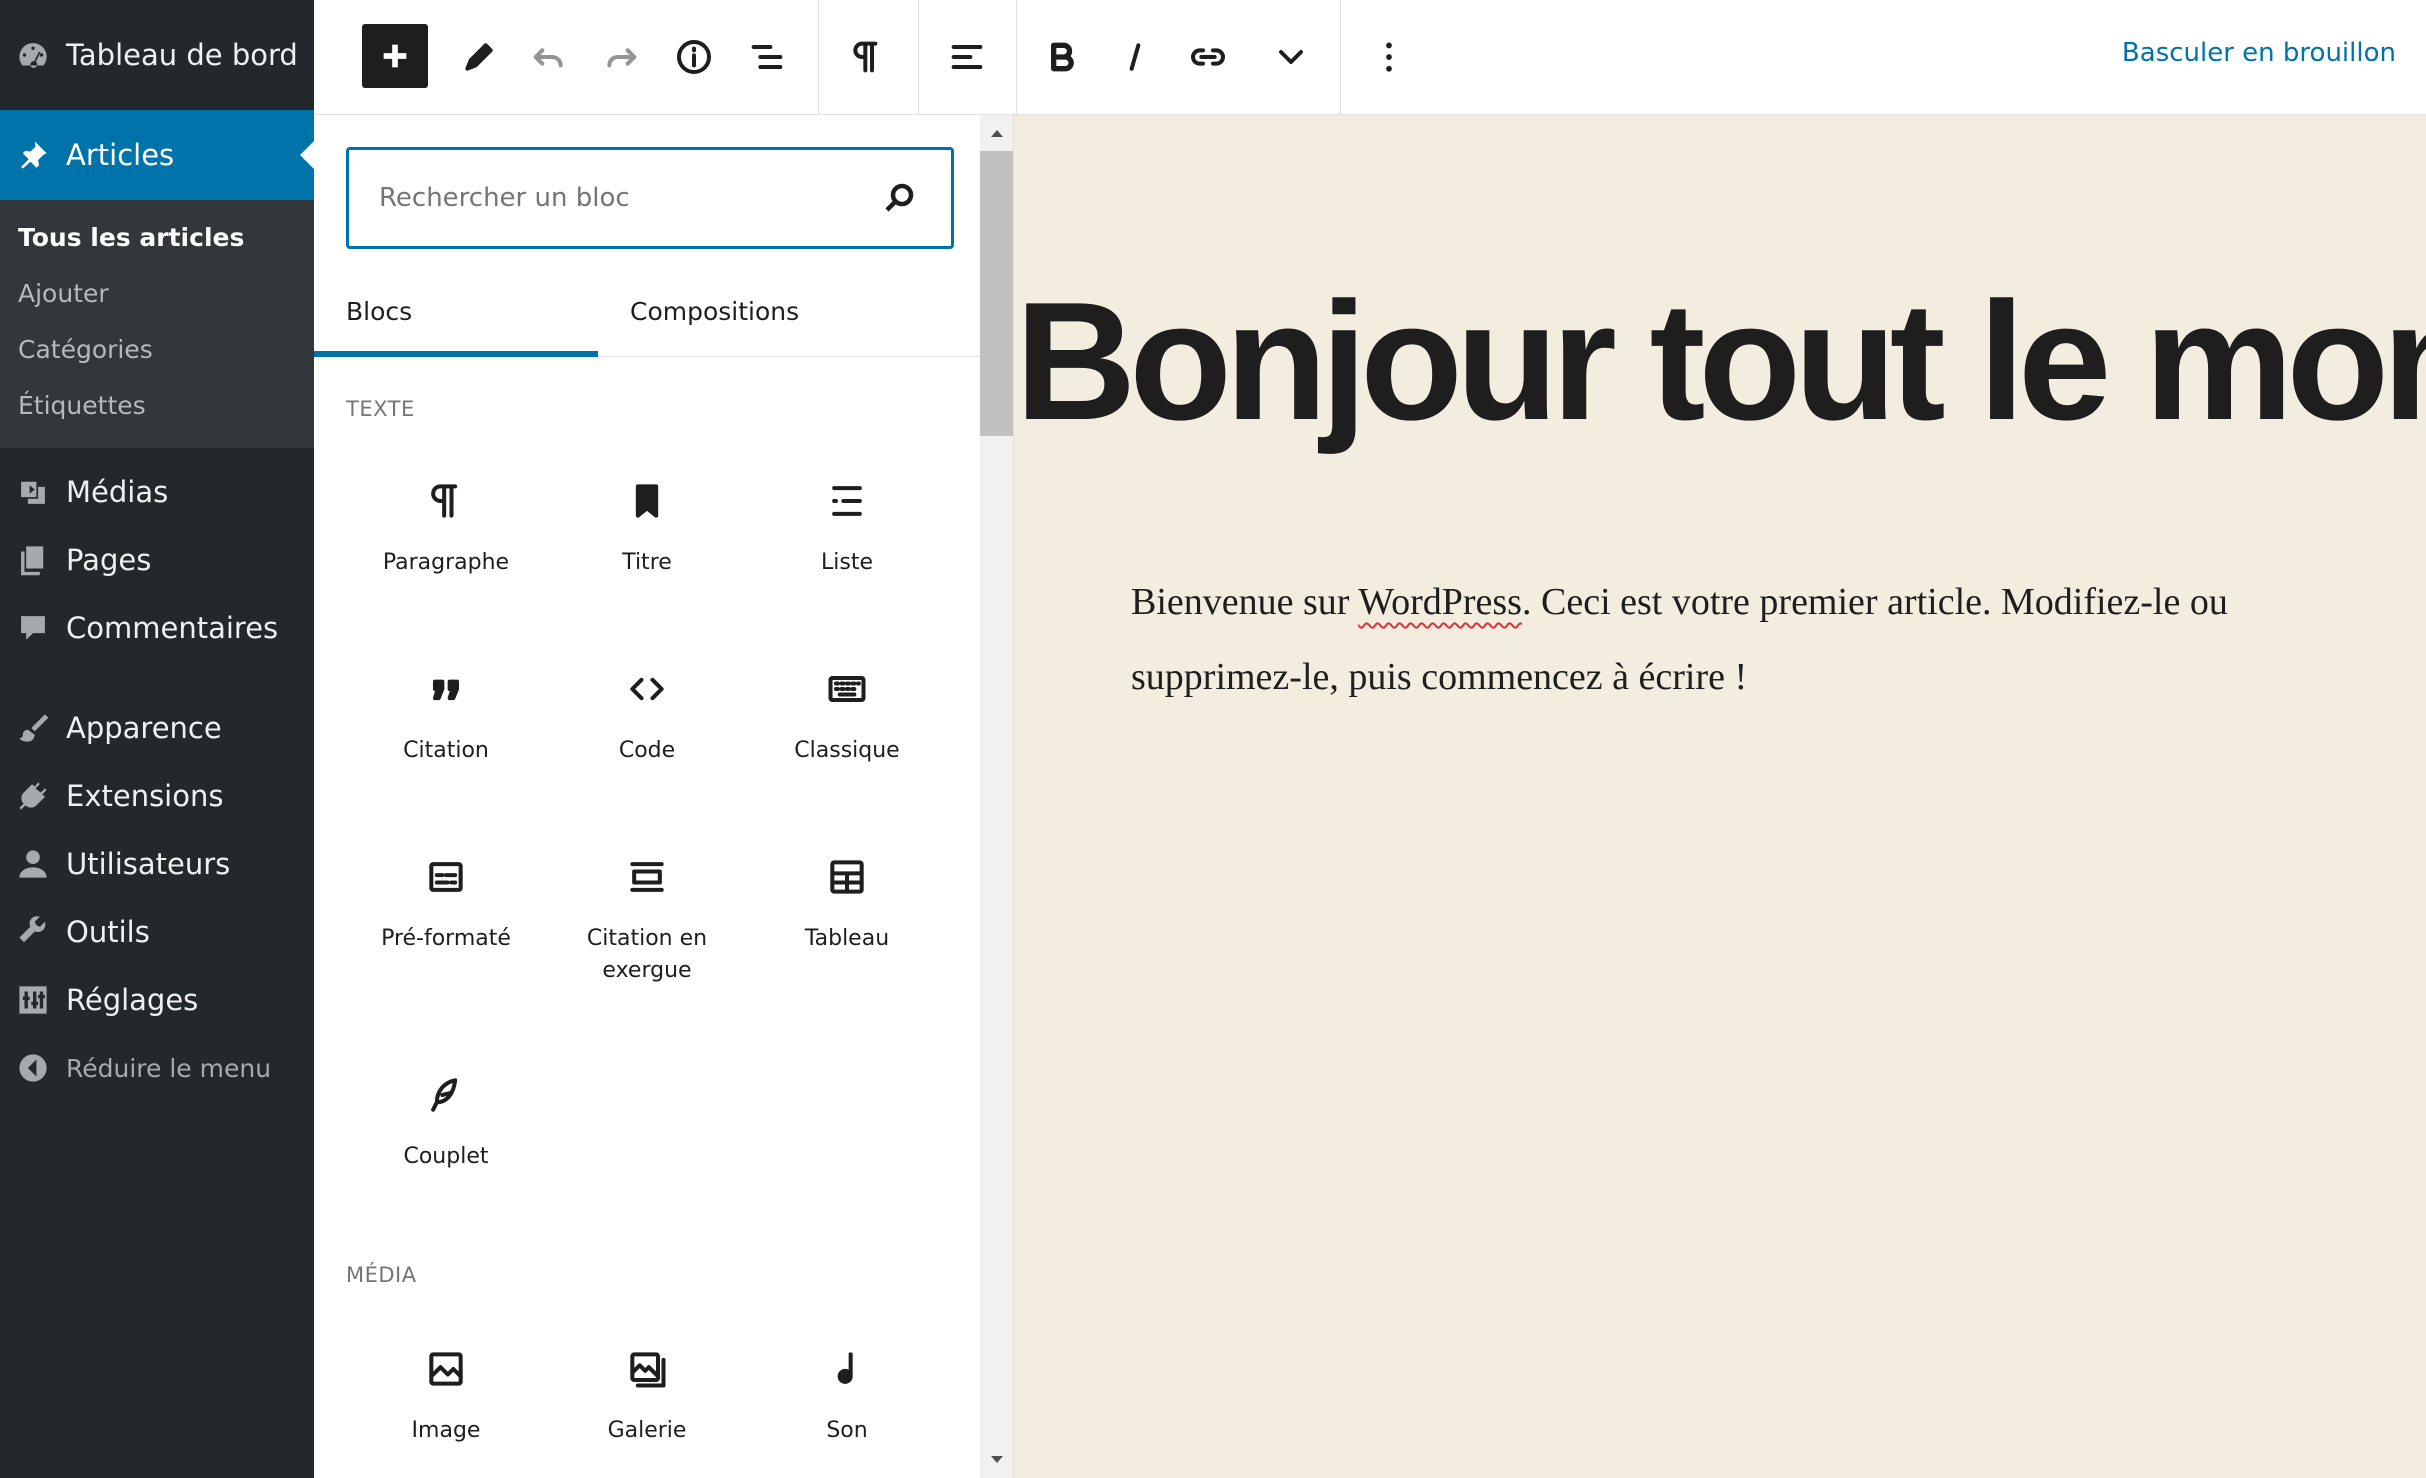 Image resolution: width=2426 pixels, height=1478 pixels. I want to click on menu-settings: Réglages, so click(157, 1000).